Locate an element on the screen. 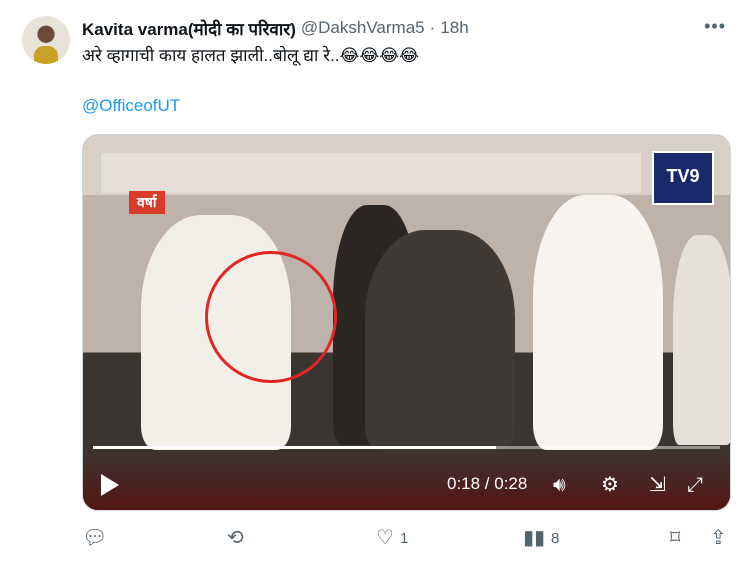 The image size is (746, 561). timecode: 0:18 / 0:28 is located at coordinates (487, 483).